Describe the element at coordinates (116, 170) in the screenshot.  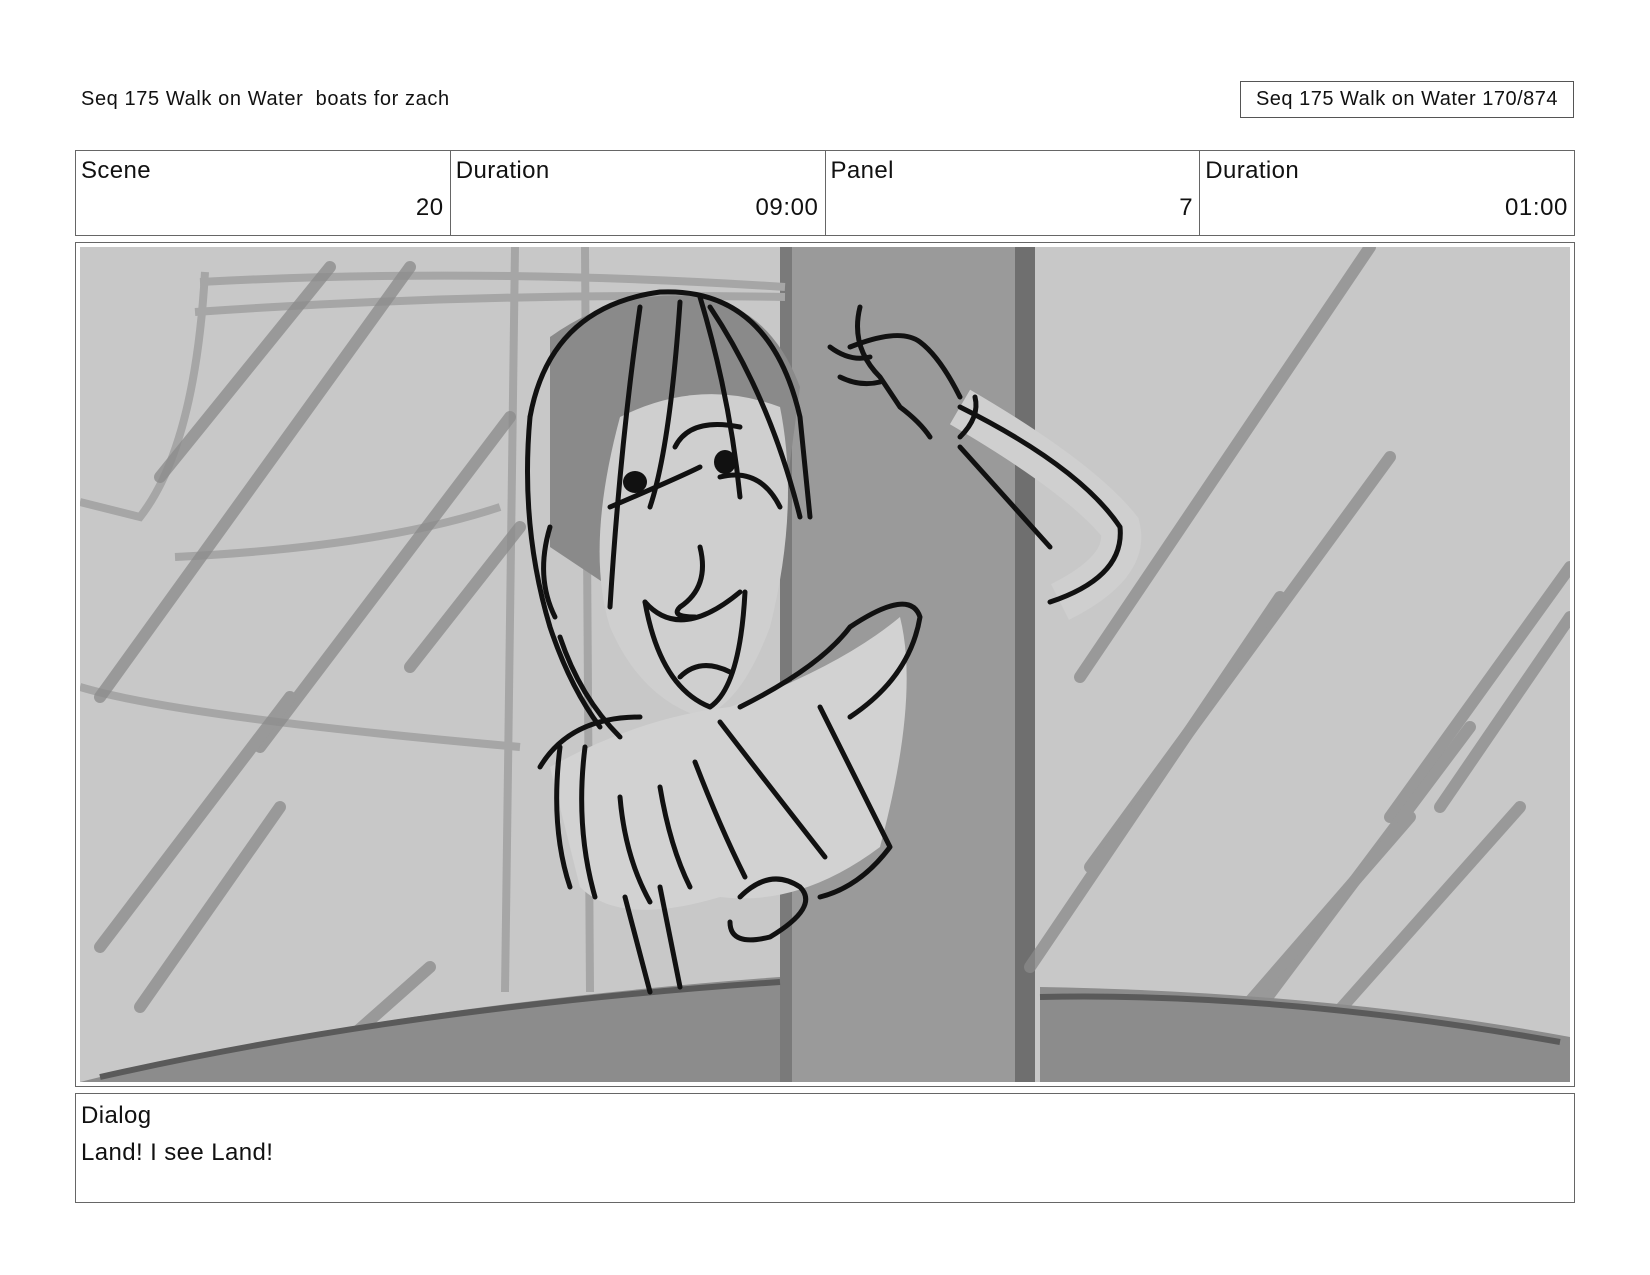
I see `scene-label: Scene` at that location.